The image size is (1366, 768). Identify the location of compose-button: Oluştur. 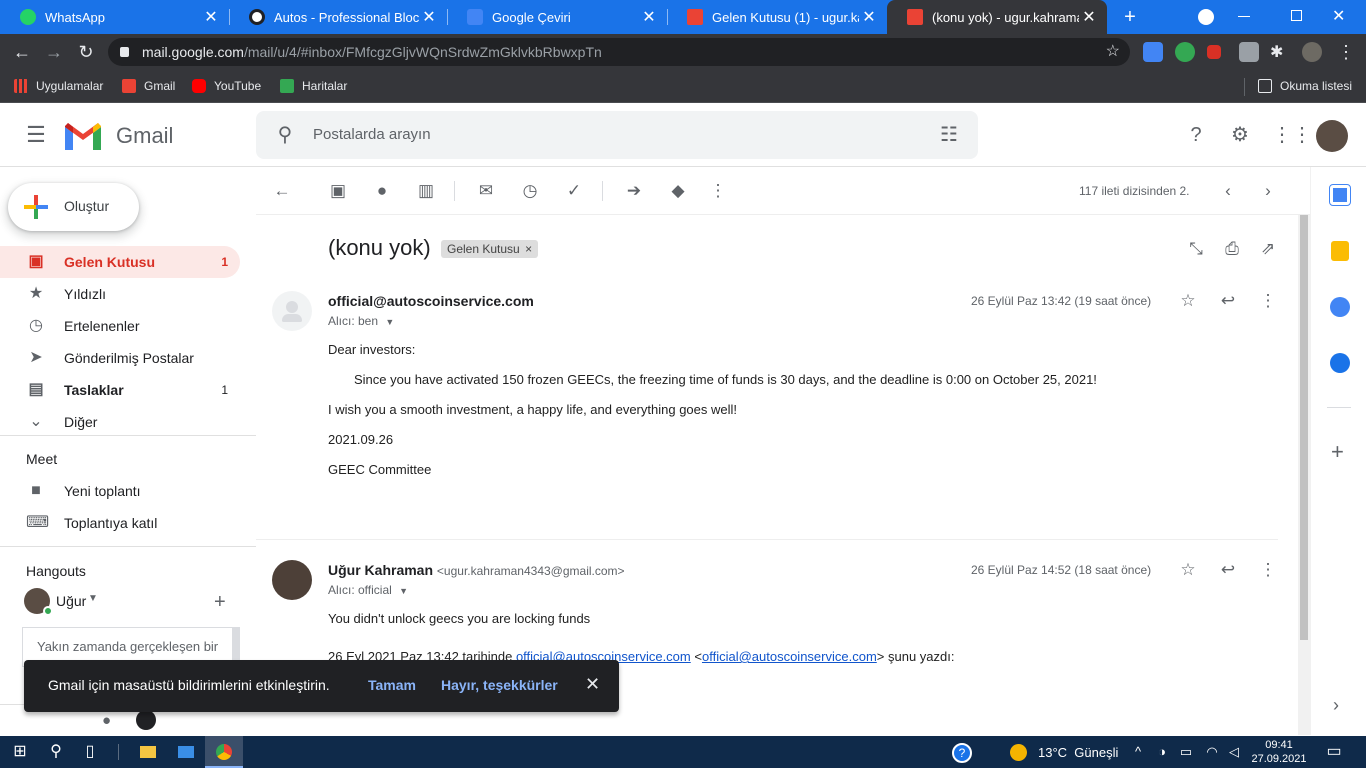
(73, 207).